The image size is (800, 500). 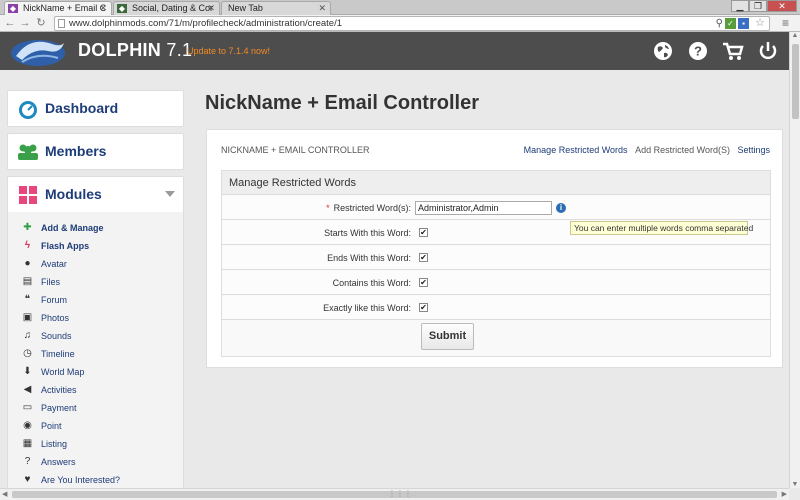 What do you see at coordinates (76, 151) in the screenshot?
I see `sidebar-item-label: Members` at bounding box center [76, 151].